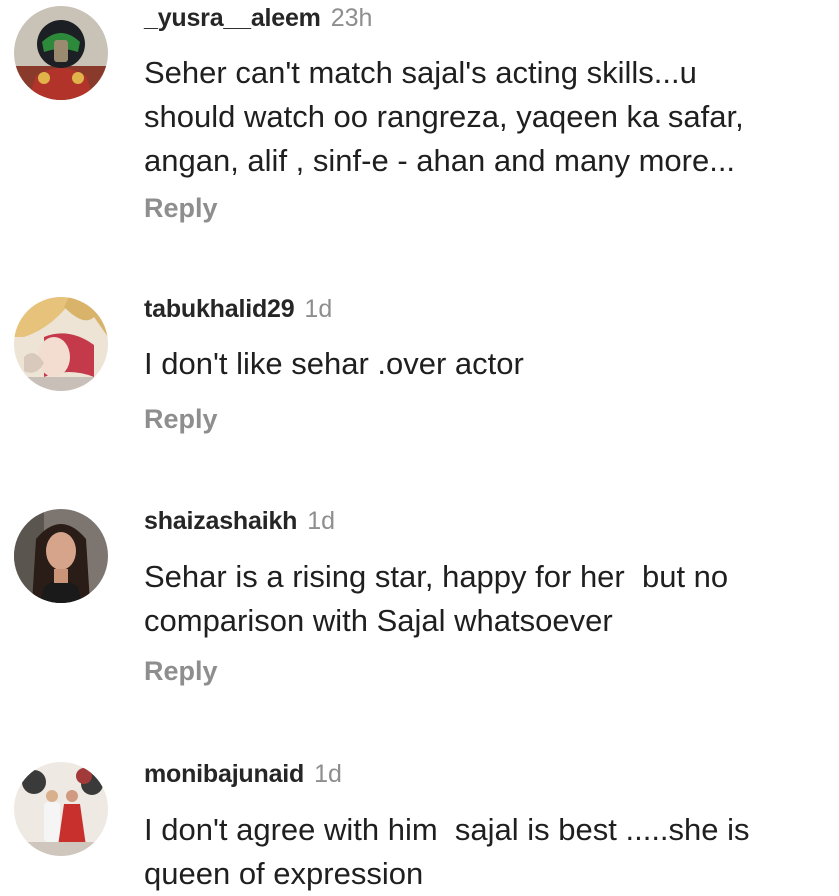  What do you see at coordinates (378, 620) in the screenshot?
I see `comment-text-line: comparison with Sajal whatsoever` at bounding box center [378, 620].